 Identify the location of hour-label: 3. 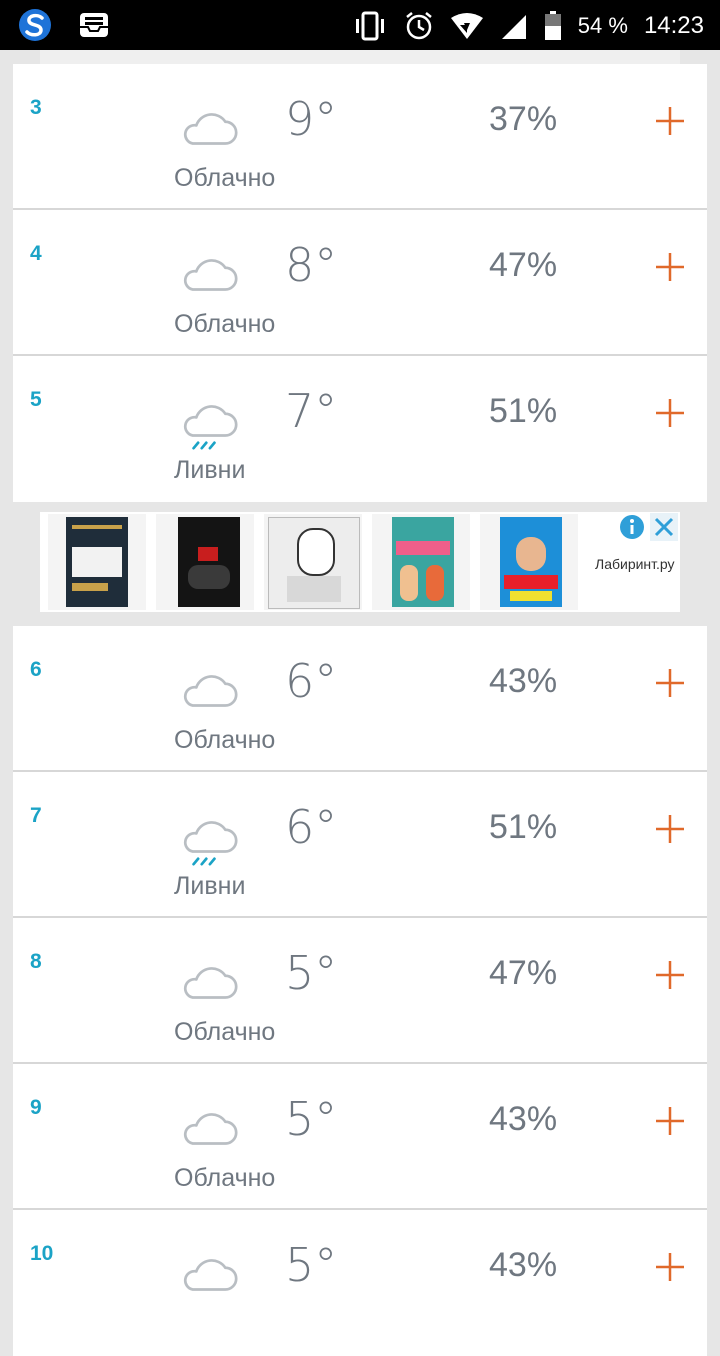
(36, 107).